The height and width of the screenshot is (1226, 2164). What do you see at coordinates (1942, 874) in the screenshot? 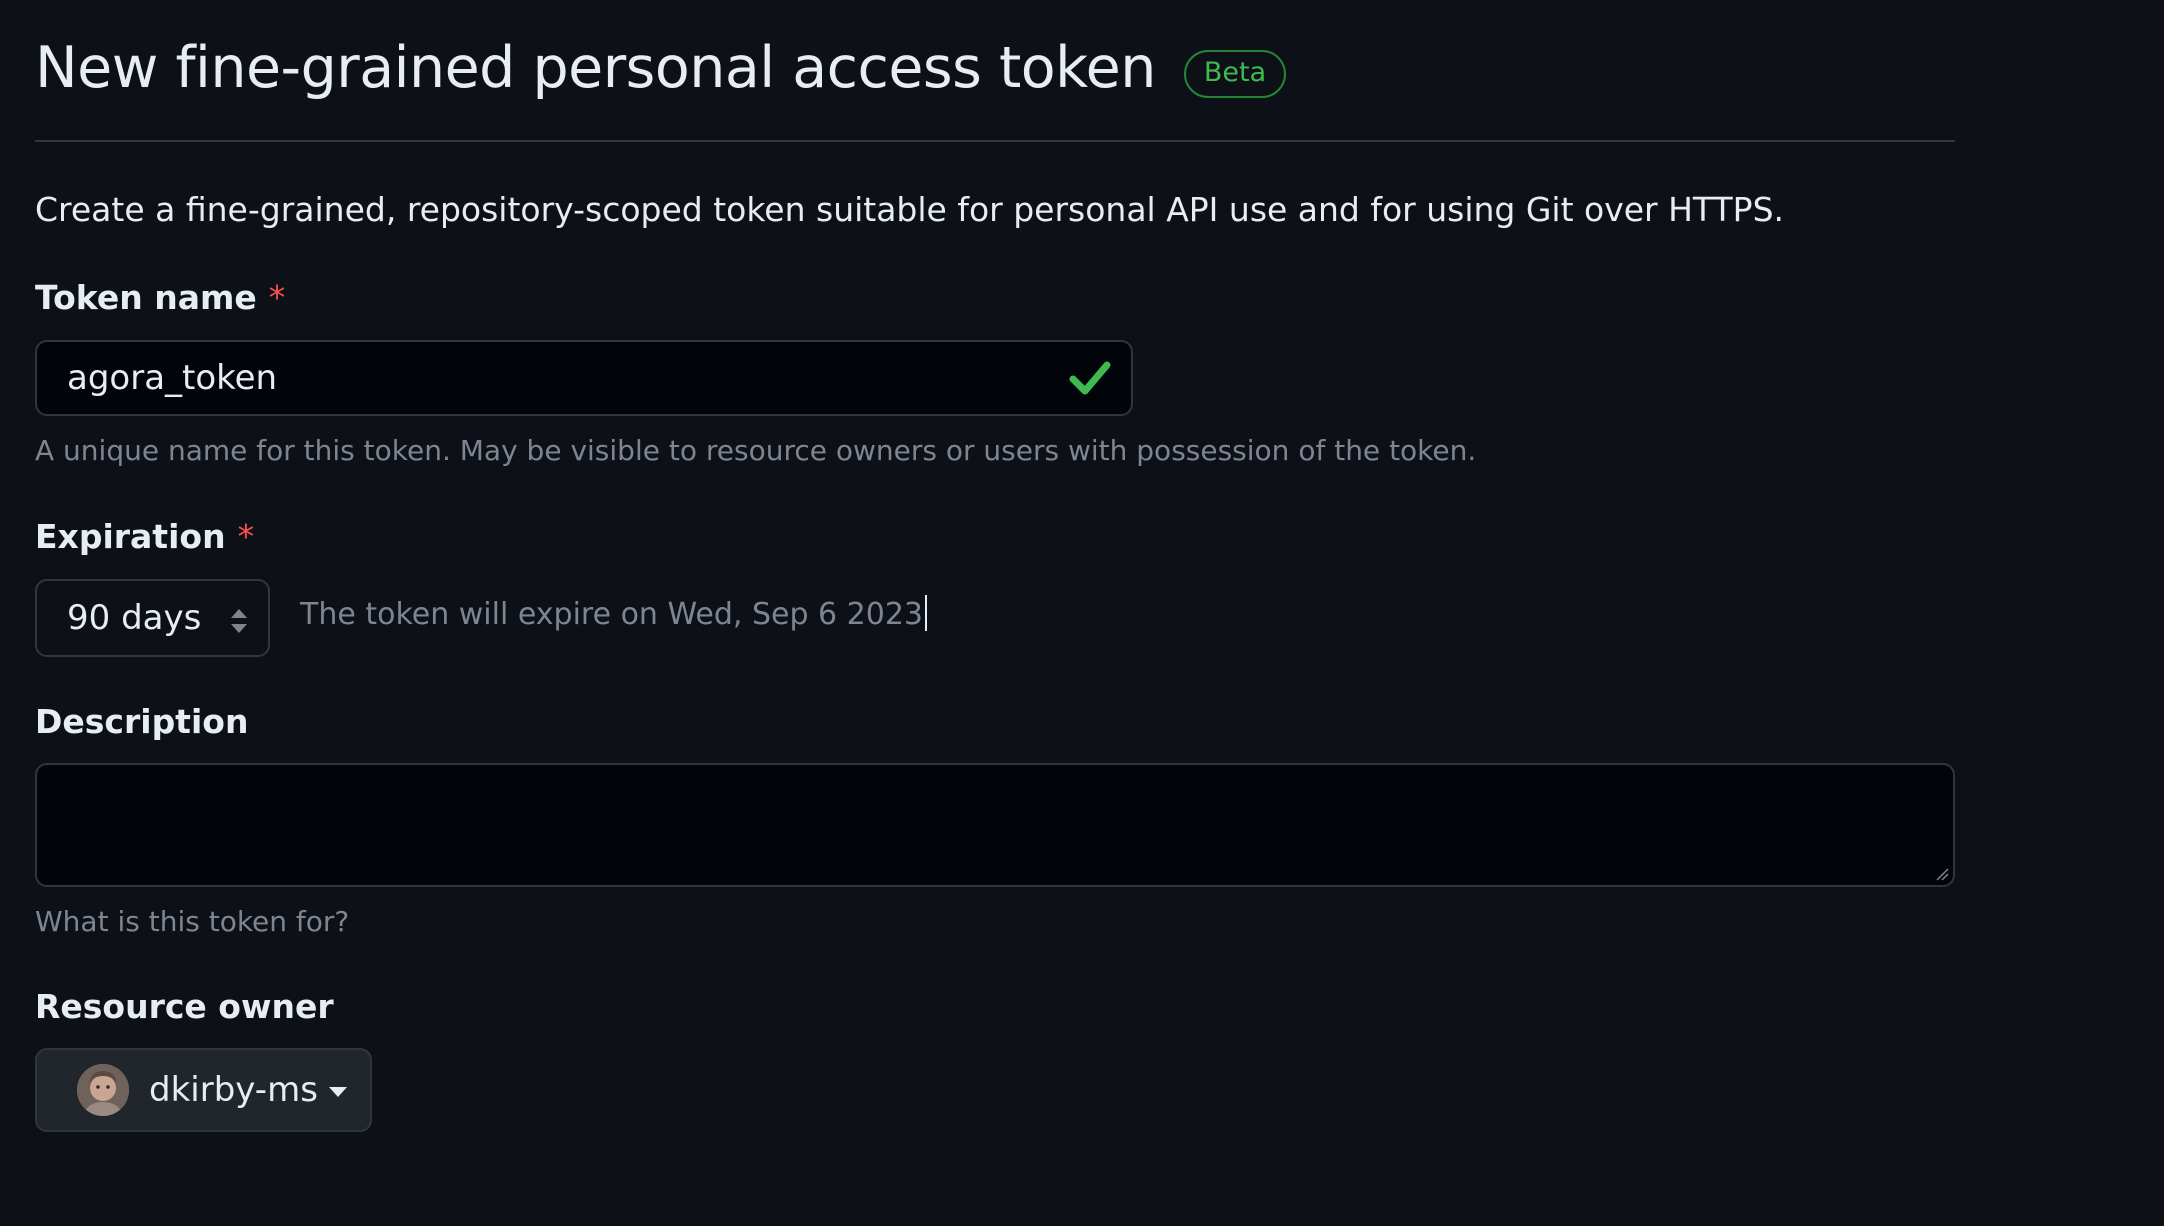
I see `resize-handle-icon` at bounding box center [1942, 874].